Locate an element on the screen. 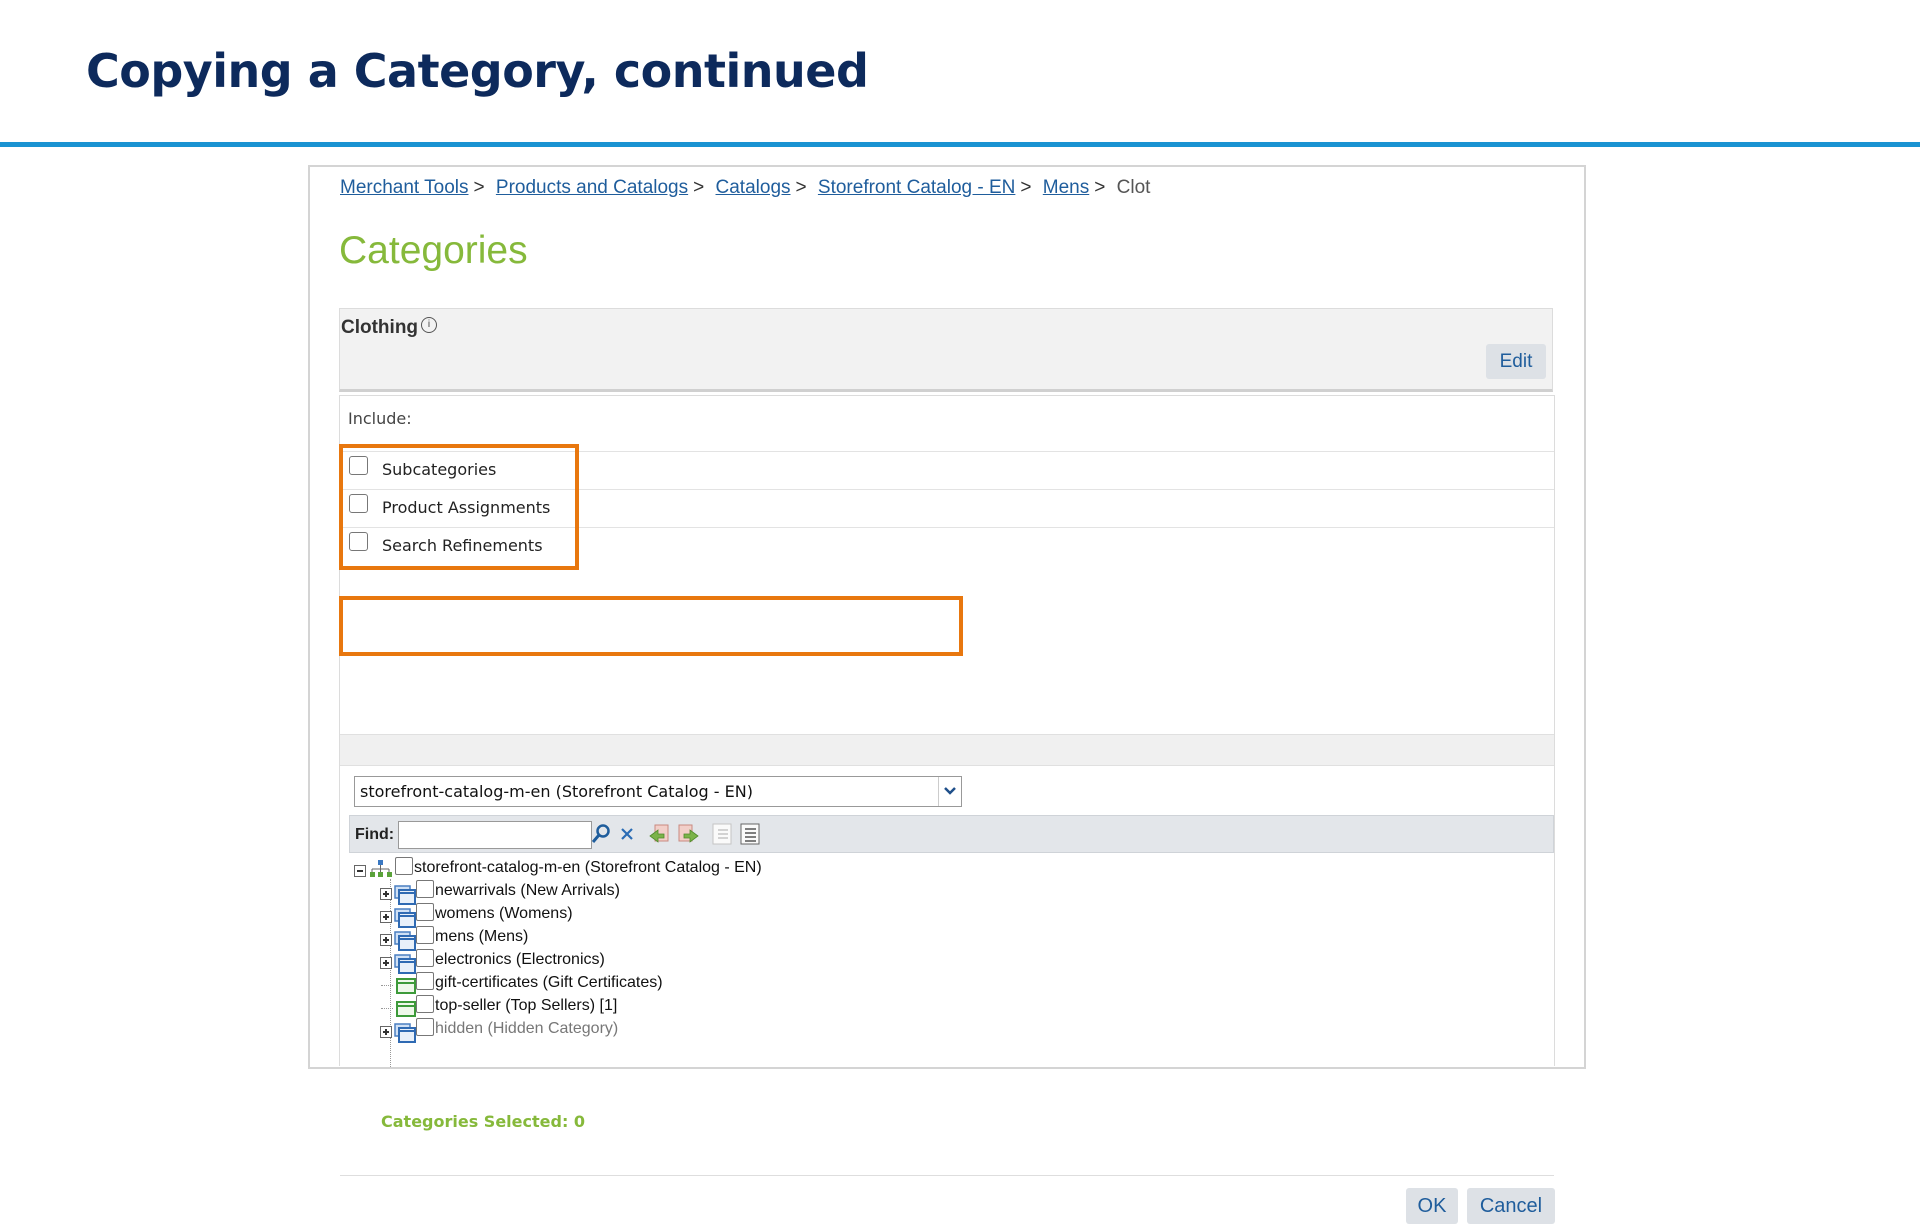  subcategories-label: Subcategories is located at coordinates (439, 469).